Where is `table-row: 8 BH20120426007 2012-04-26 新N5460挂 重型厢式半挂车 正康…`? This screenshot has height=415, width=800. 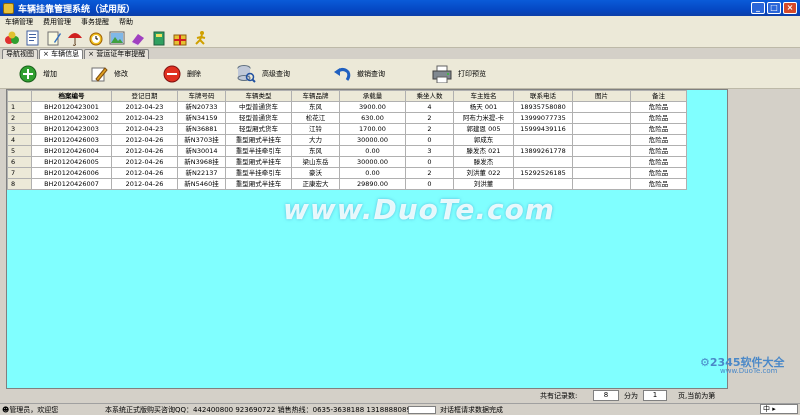
table-row: 8 BH20120426007 2012-04-26 新N5460挂 重型厢式半挂车 正康… is located at coordinates (347, 184).